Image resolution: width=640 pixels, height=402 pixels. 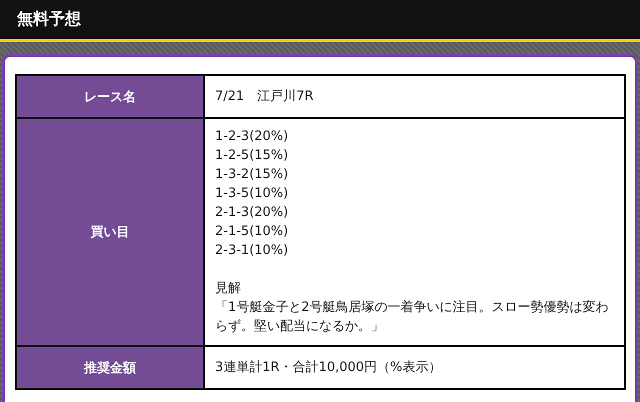 What do you see at coordinates (252, 156) in the screenshot?
I see `bet-line: 1-2-5(15%)` at bounding box center [252, 156].